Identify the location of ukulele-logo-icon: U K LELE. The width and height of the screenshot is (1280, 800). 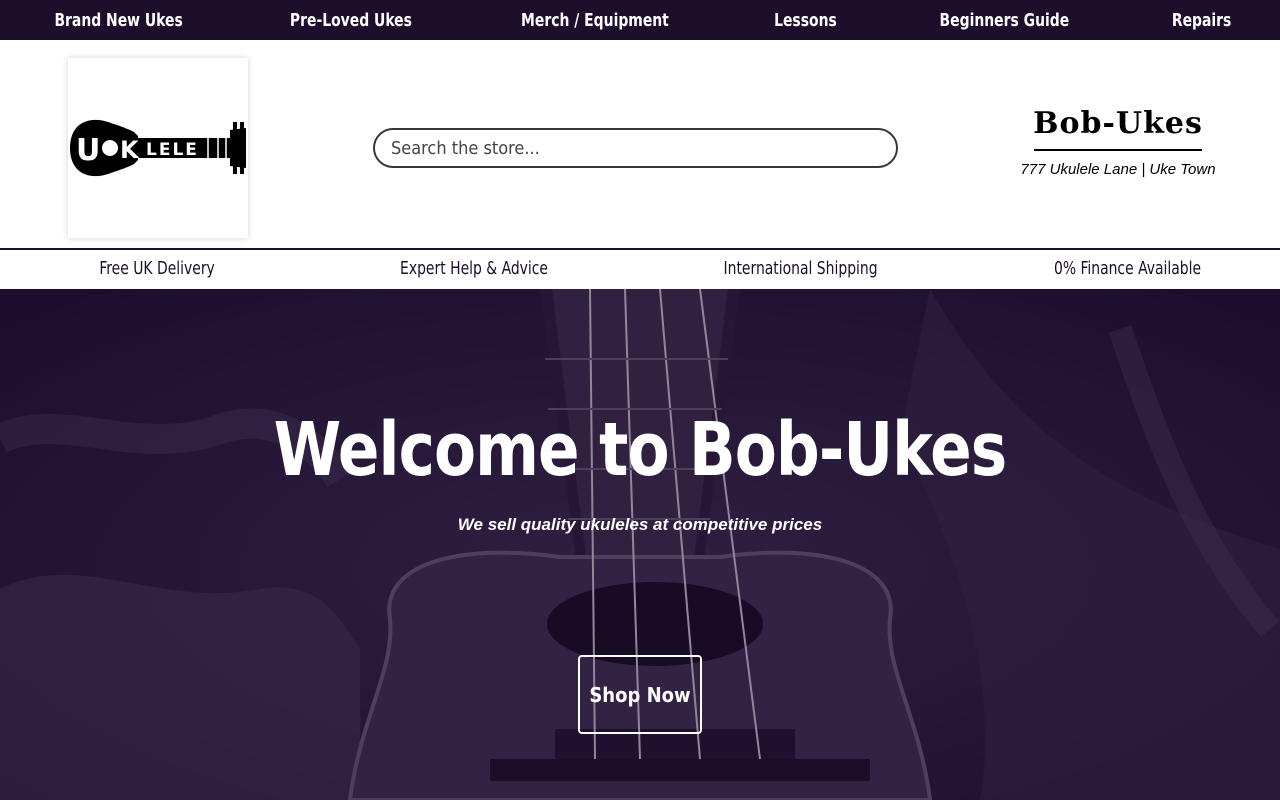
(158, 148).